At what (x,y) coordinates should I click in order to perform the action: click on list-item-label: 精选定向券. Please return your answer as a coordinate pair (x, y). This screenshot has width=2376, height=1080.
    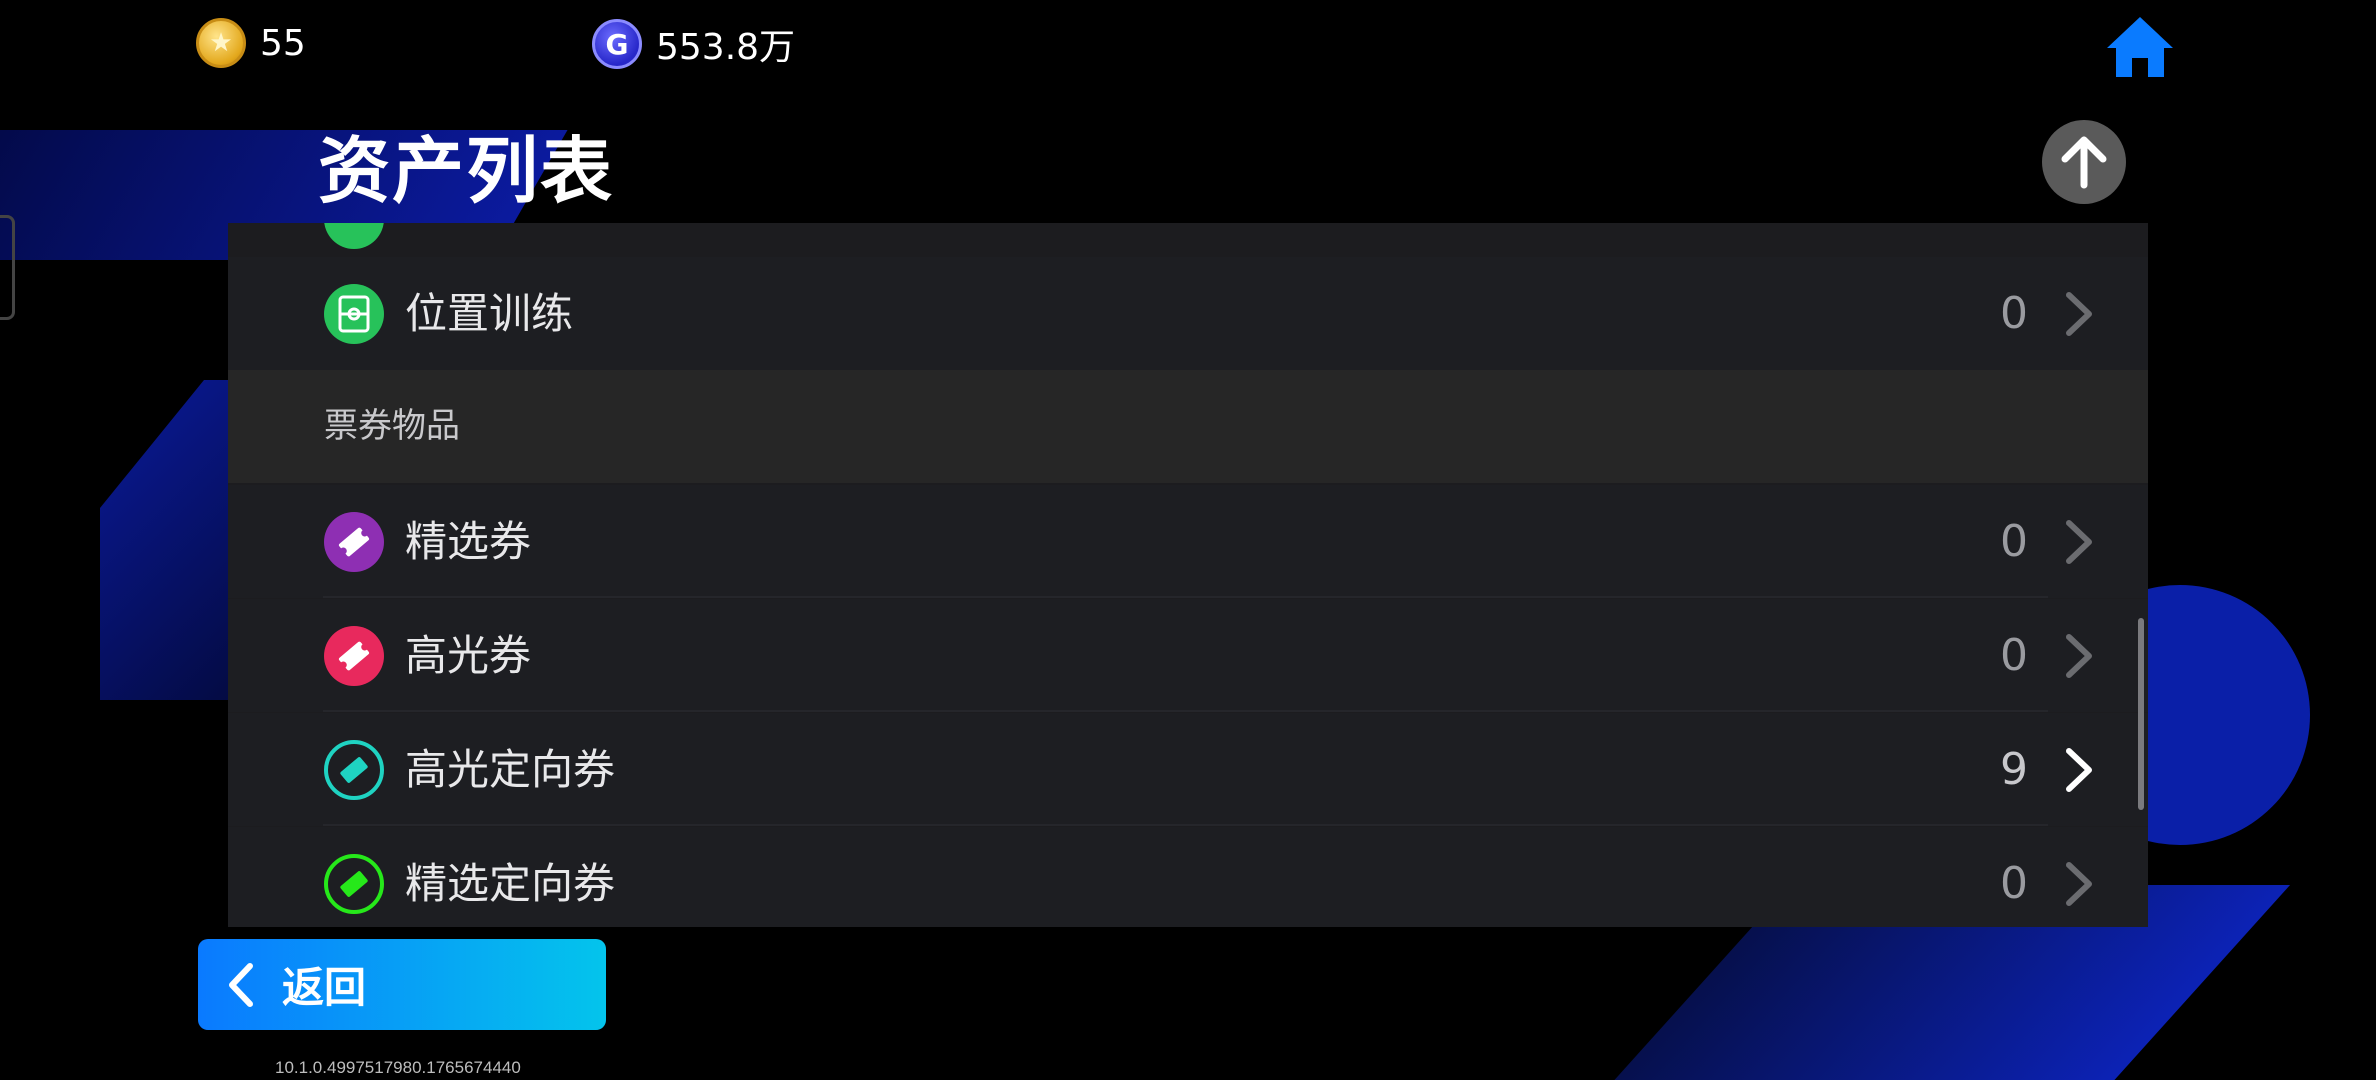
    Looking at the image, I should click on (510, 883).